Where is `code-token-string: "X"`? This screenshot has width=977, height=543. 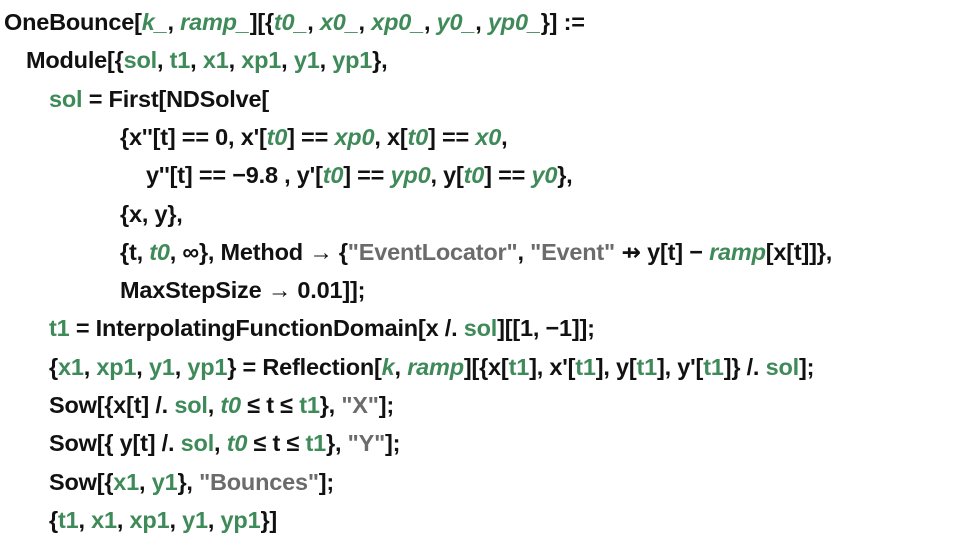
code-token-string: "X" is located at coordinates (360, 405).